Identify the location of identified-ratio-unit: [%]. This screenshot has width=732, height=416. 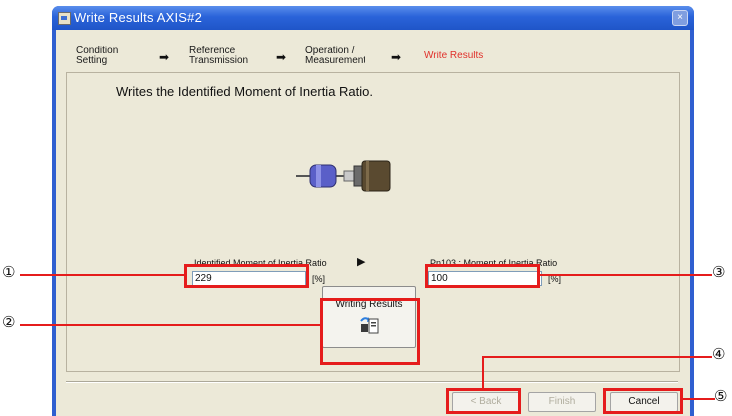
(319, 279).